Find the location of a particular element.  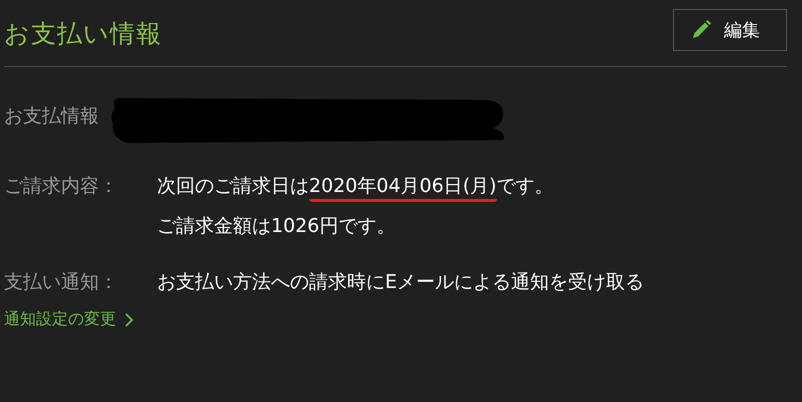

page-title: お支払い情報 is located at coordinates (83, 34).